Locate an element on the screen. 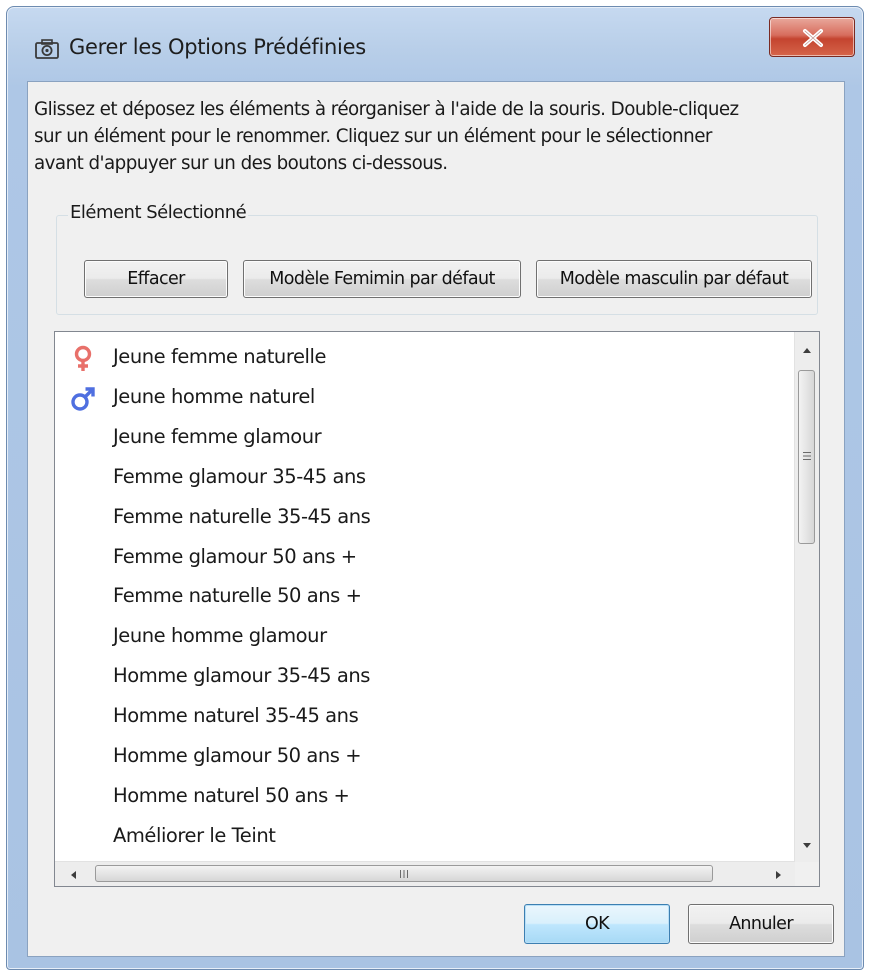  vertical-scrollbar is located at coordinates (806, 597).